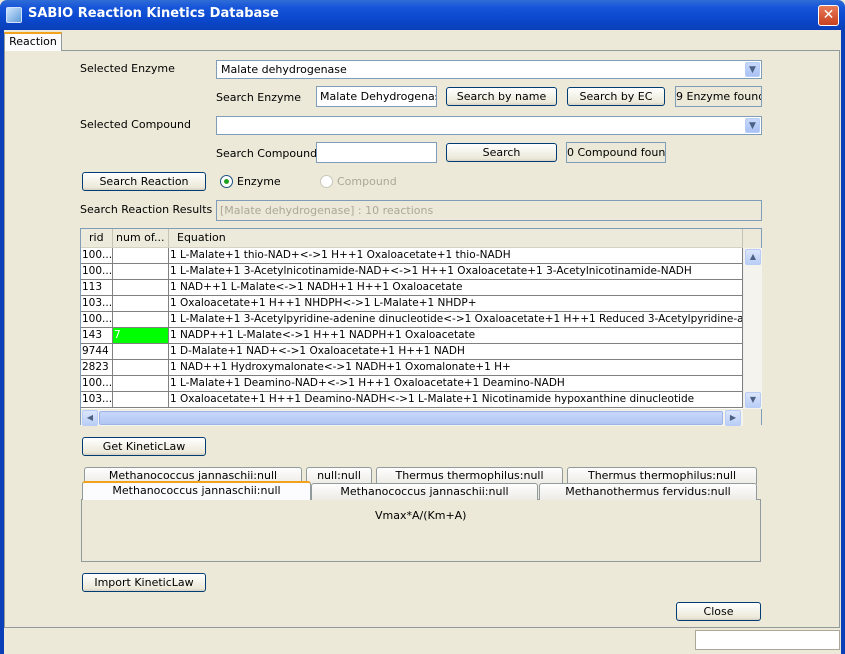  What do you see at coordinates (284, 69) in the screenshot?
I see `selected-enzyme-value: Malate dehydrogenase` at bounding box center [284, 69].